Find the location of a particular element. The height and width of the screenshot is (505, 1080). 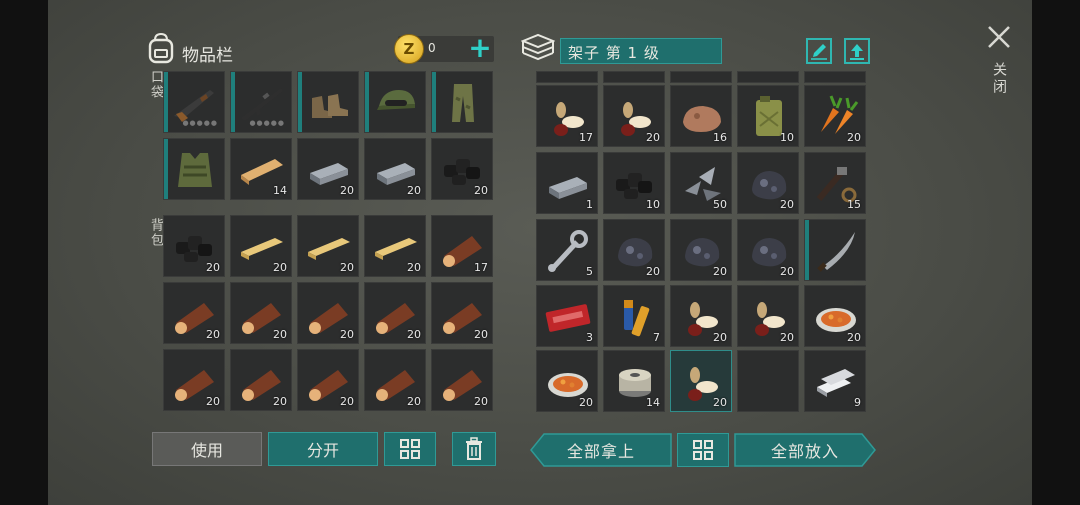

use-button: 使用 is located at coordinates (207, 449).